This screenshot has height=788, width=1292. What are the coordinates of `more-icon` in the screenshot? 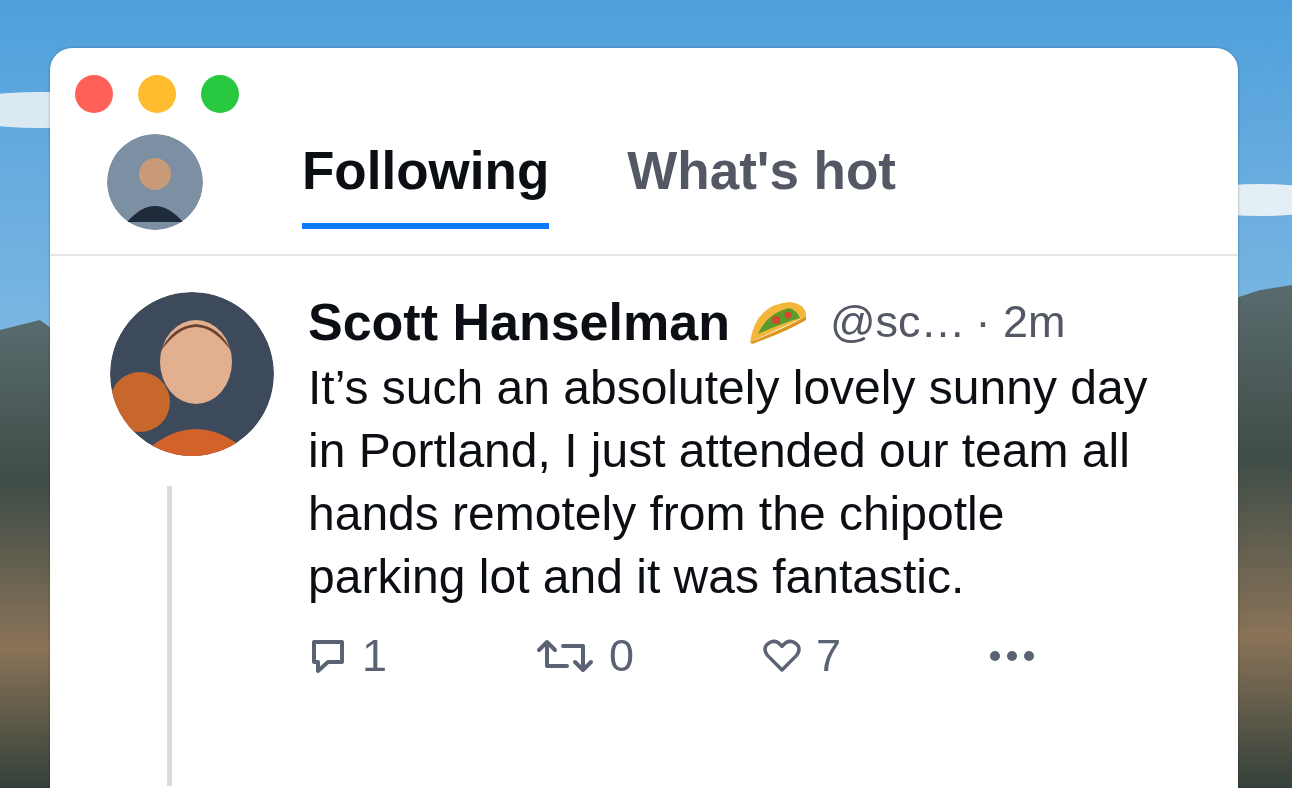 It's located at (1012, 656).